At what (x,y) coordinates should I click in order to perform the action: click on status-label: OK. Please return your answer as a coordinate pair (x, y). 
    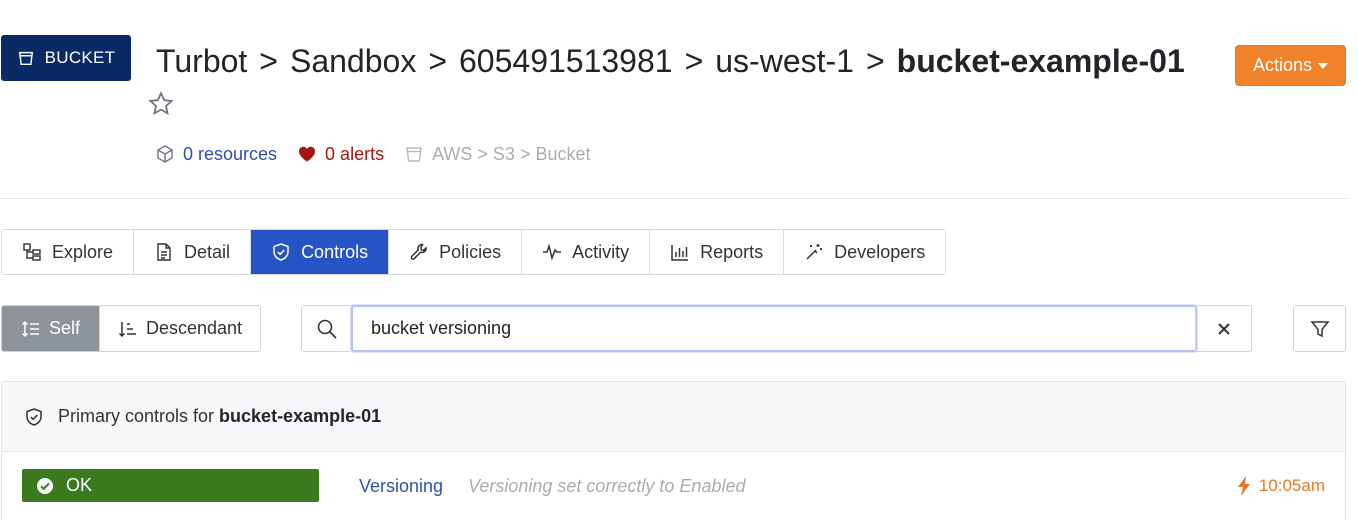
    Looking at the image, I should click on (79, 485).